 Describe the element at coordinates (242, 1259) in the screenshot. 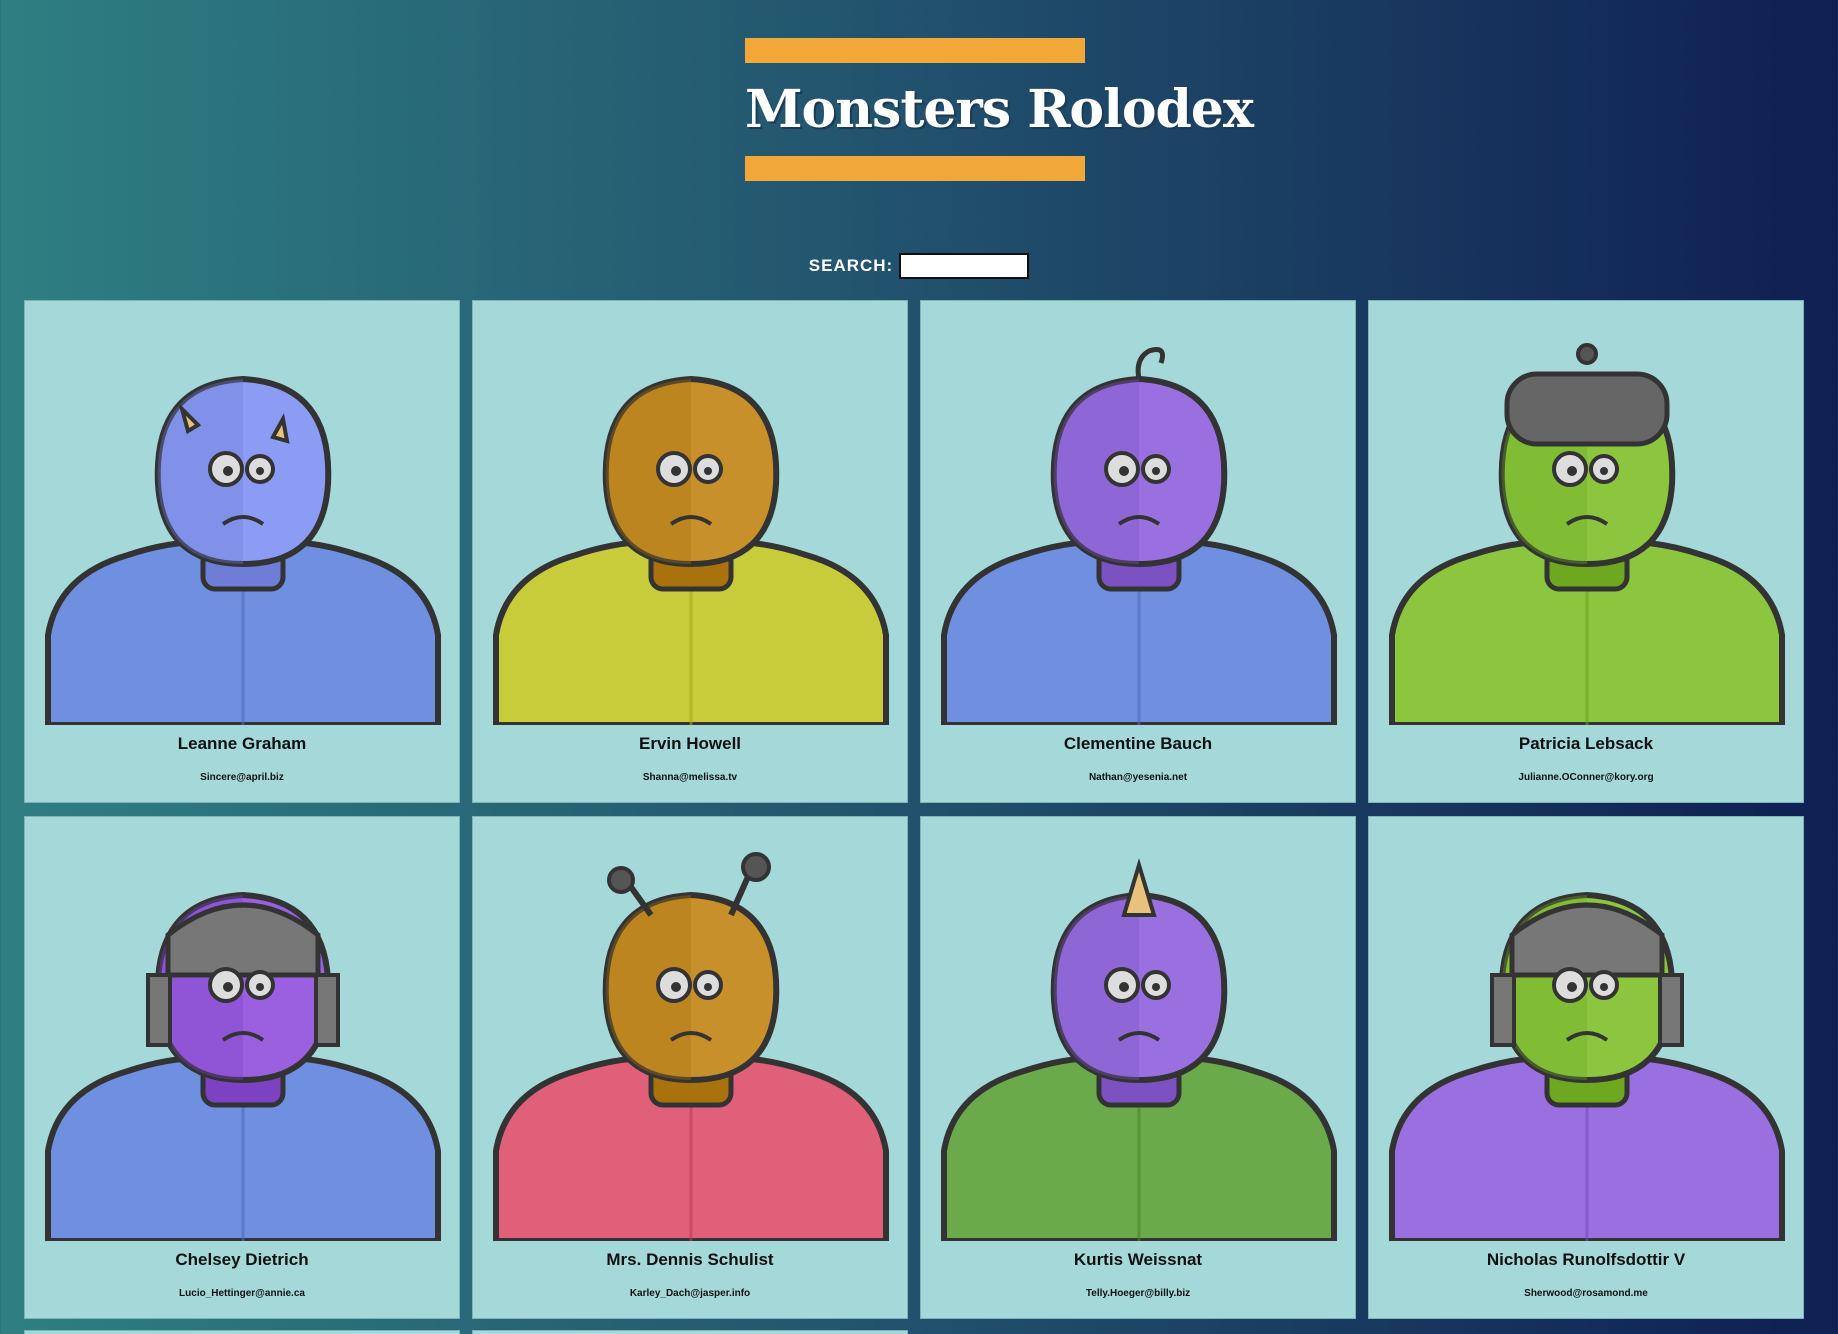

I see `monster-name: Chelsey Dietrich` at that location.